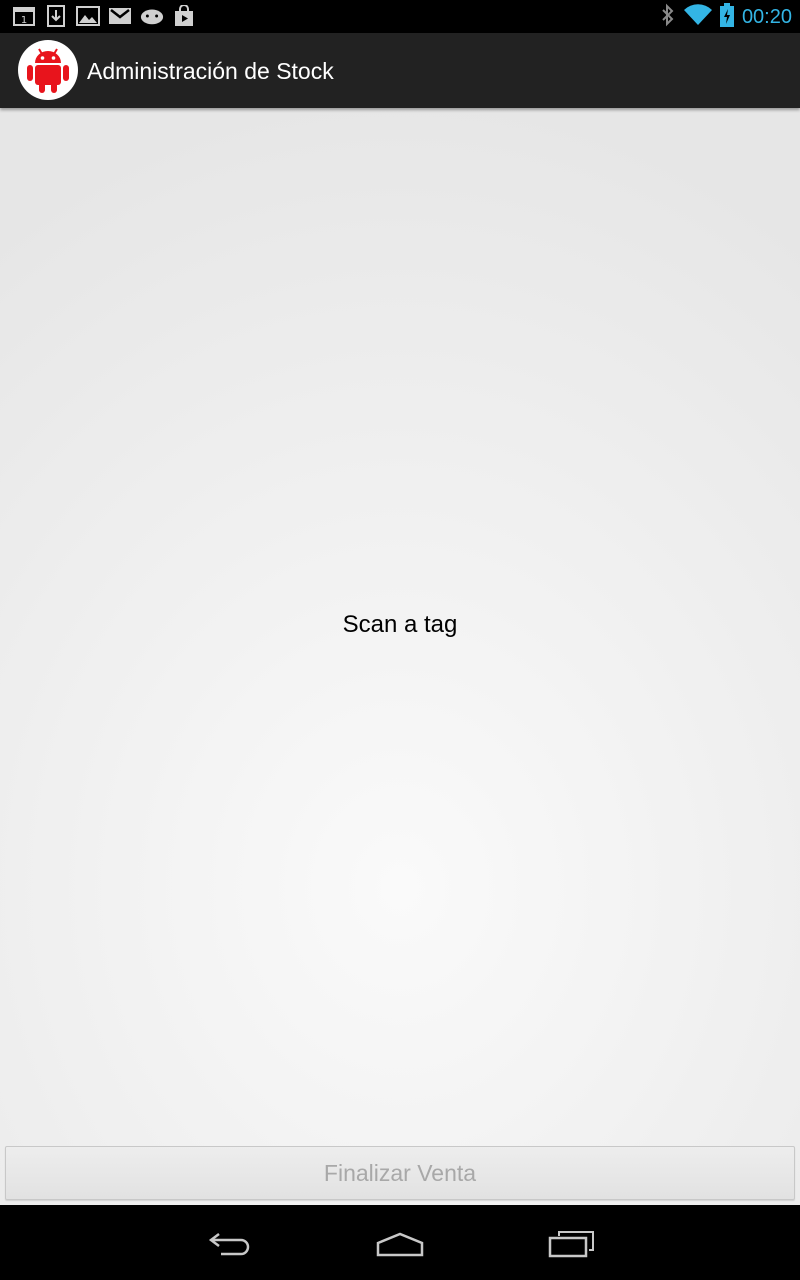 The image size is (800, 1280). I want to click on system-icons: 00:20, so click(726, 17).